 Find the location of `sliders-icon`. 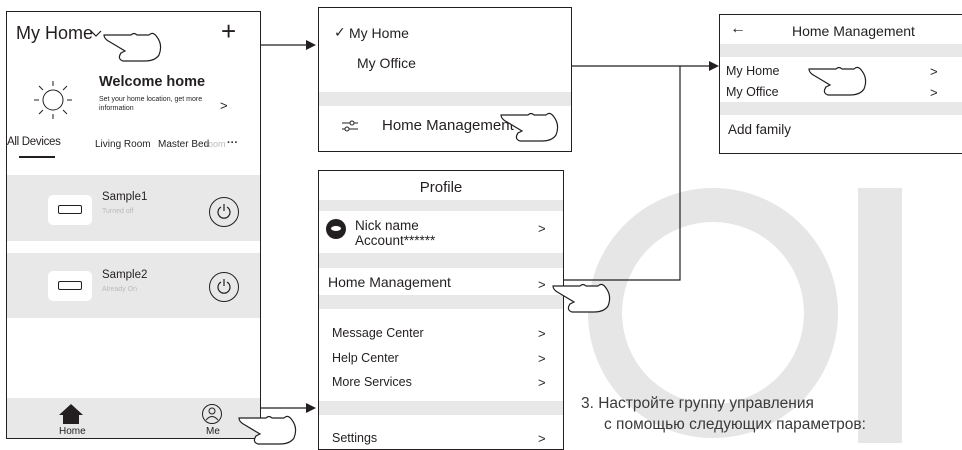

sliders-icon is located at coordinates (350, 126).